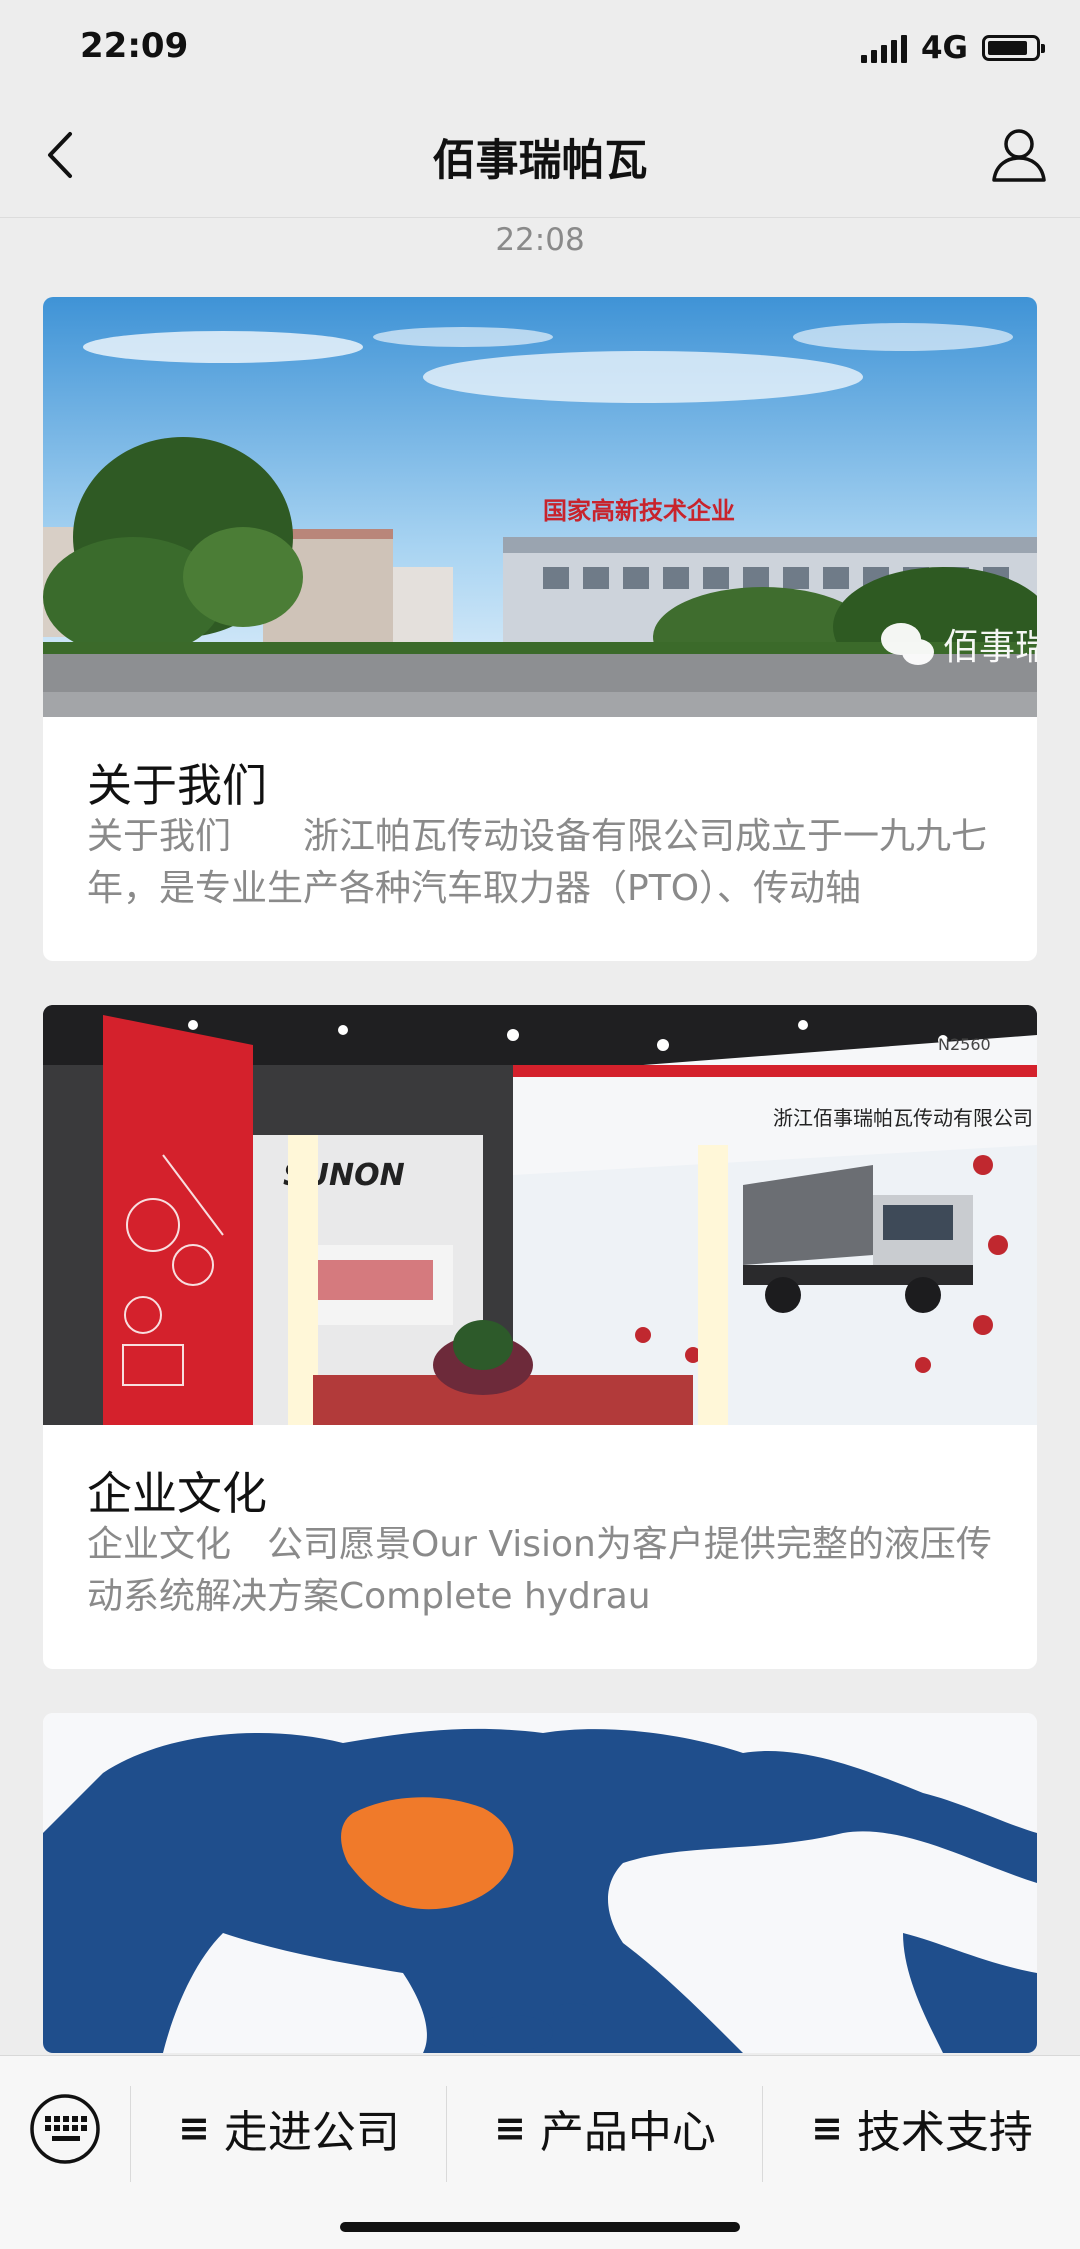 The height and width of the screenshot is (2249, 1080). I want to click on world-map-image, so click(540, 1883).